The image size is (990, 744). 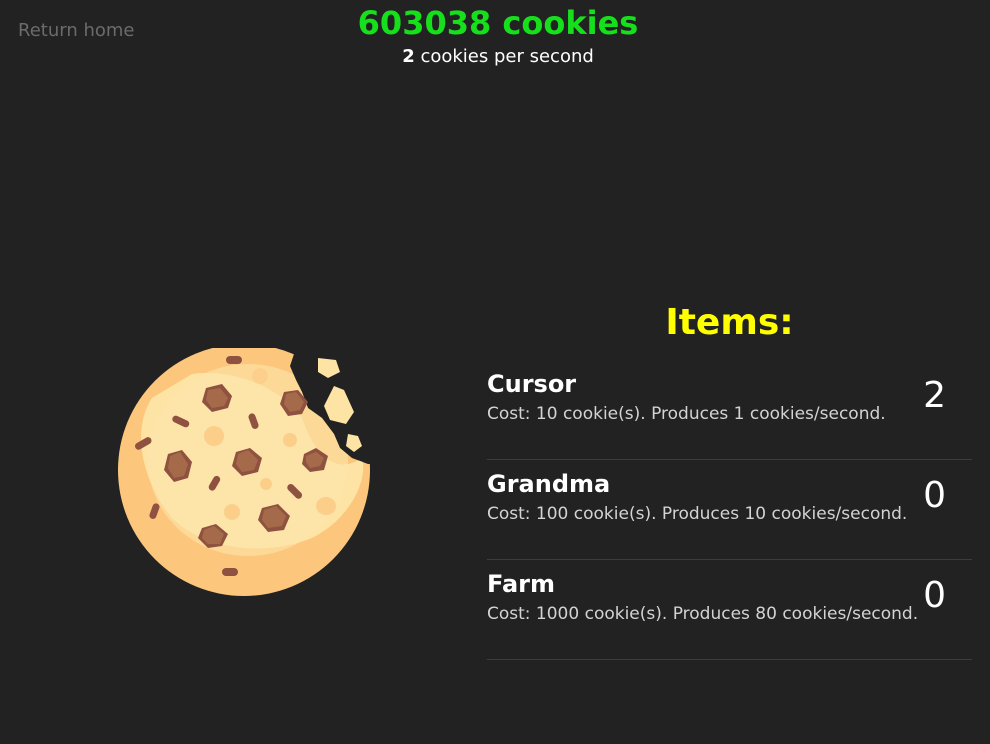 What do you see at coordinates (549, 484) in the screenshot?
I see `item-name: Grandma` at bounding box center [549, 484].